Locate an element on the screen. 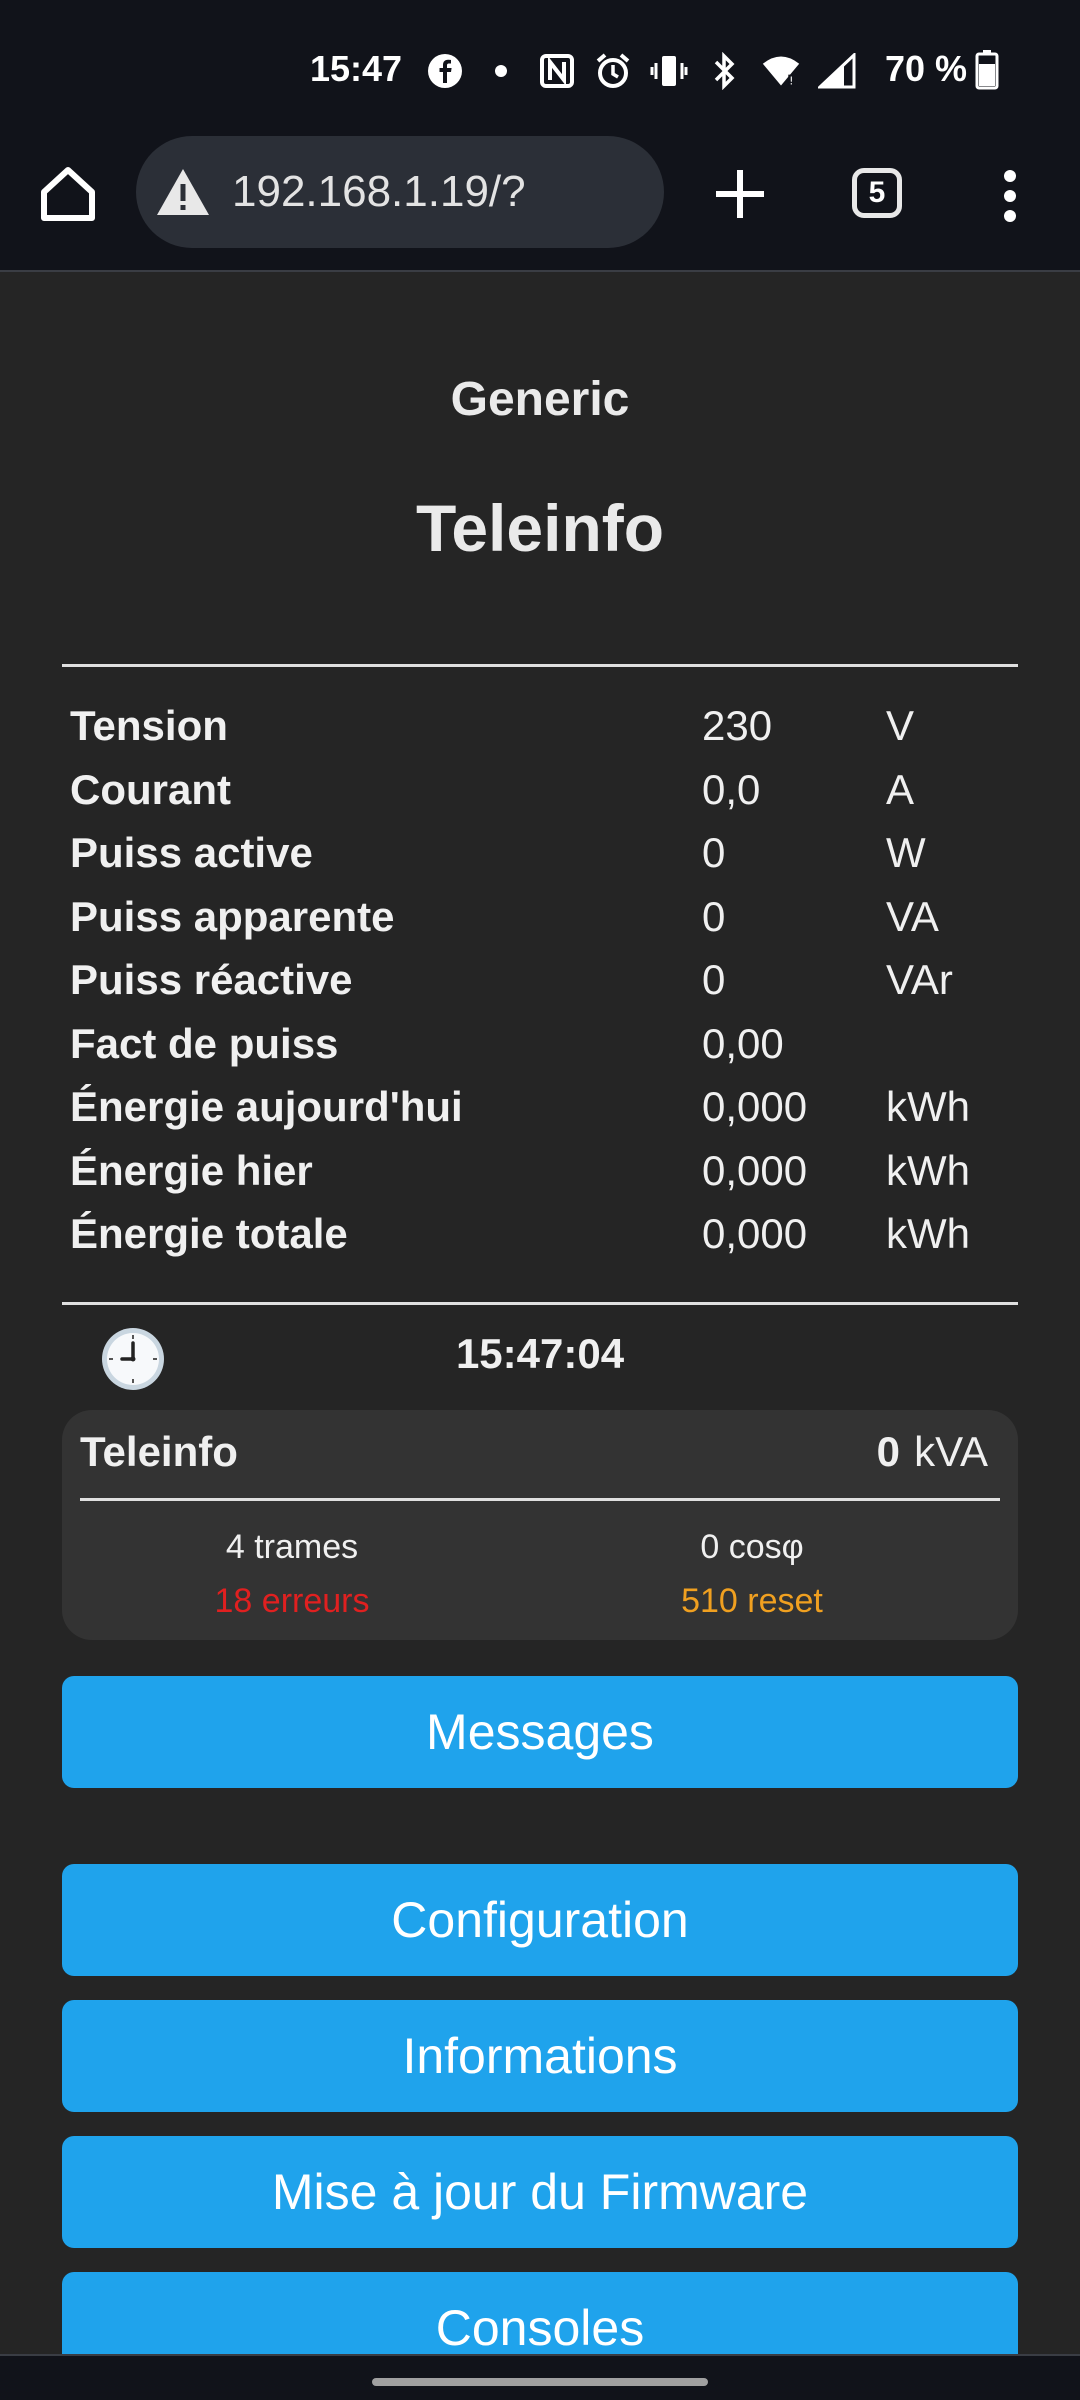 The image size is (1080, 2400). metric-label: Fact de puiss is located at coordinates (204, 1043).